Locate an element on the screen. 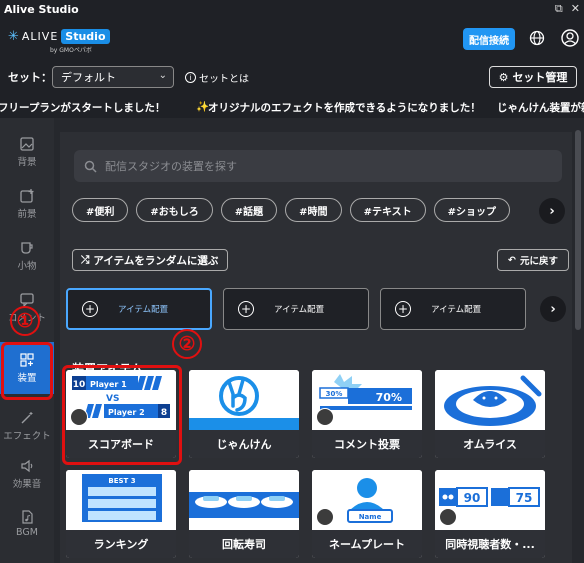  janken-thumbnail is located at coordinates (244, 400).